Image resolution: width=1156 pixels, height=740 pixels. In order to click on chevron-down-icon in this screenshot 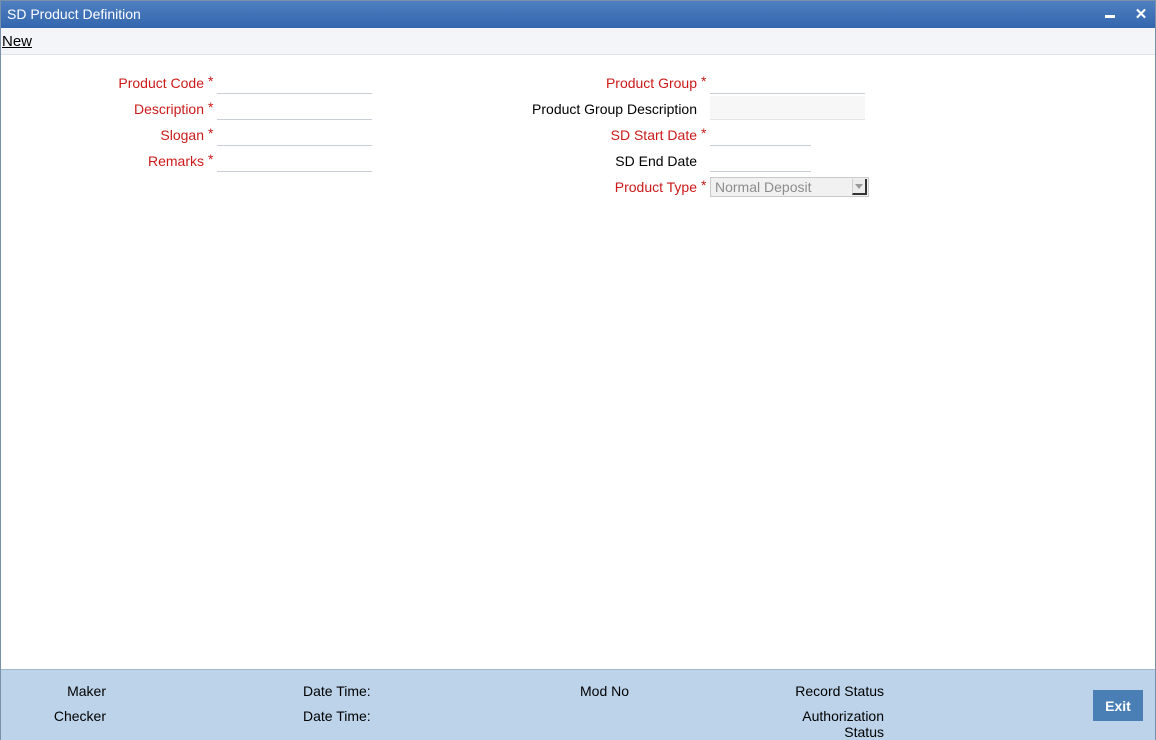, I will do `click(859, 186)`.